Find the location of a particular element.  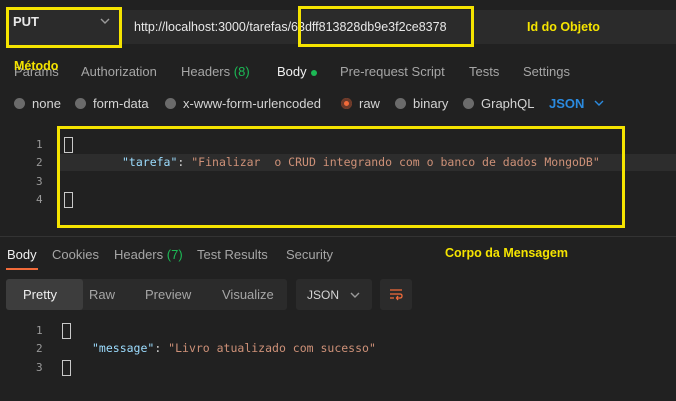

json-value: "Livro atualizado com sucesso" is located at coordinates (272, 348).